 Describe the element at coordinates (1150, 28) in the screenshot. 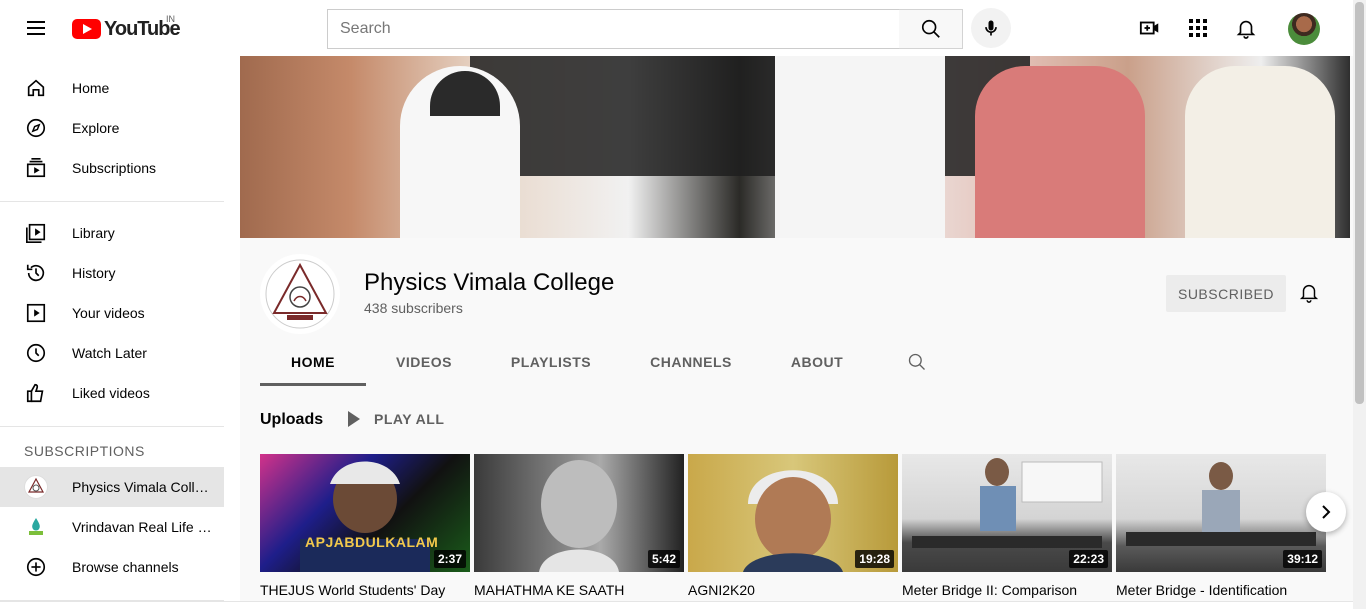

I see `create-video-icon` at that location.